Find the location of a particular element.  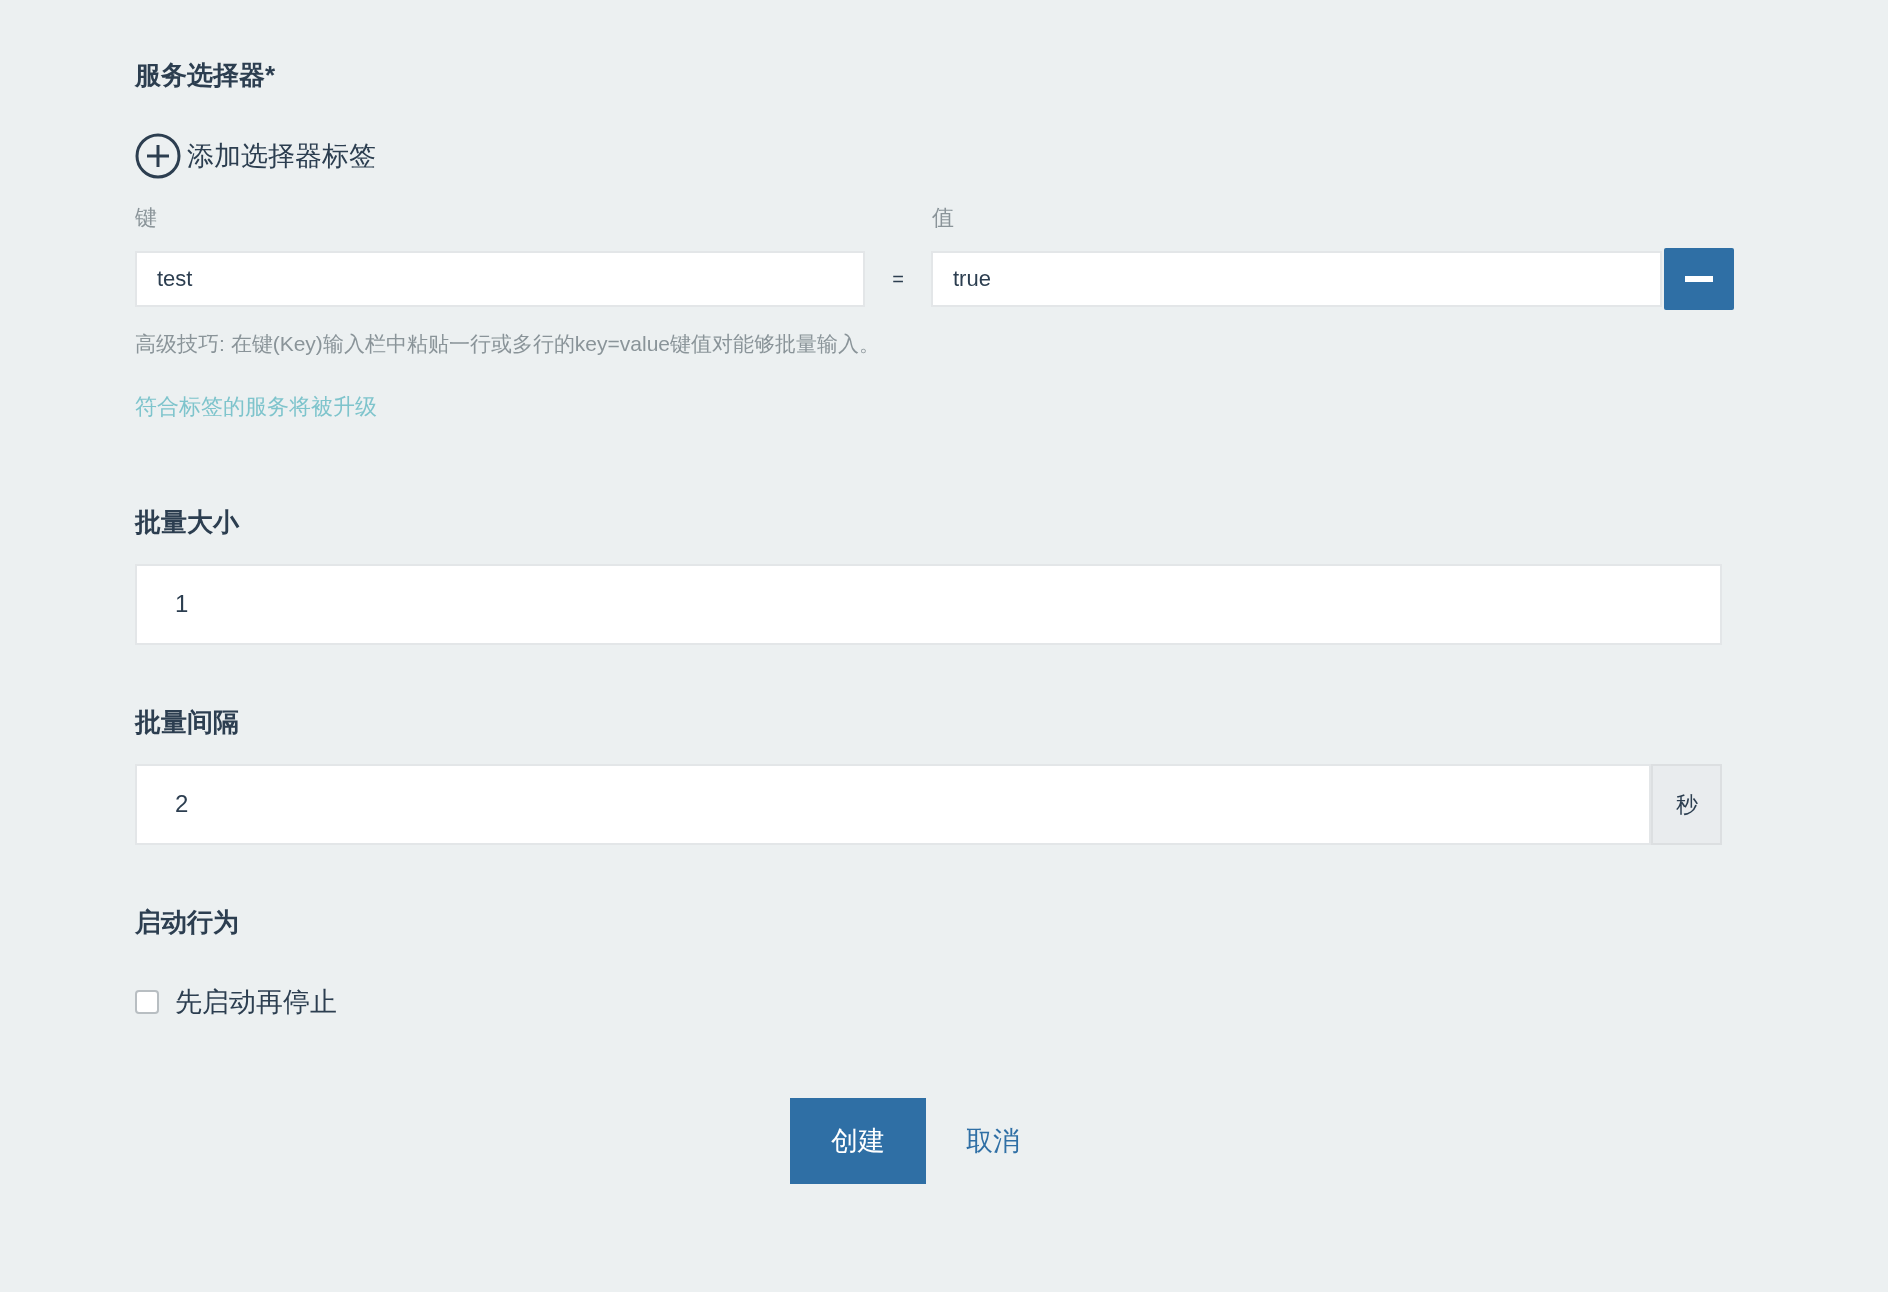

hint-text: 高级技巧: 在键(Key)输入栏中粘贴一行或多行的key=value键值对能够批量输入。 is located at coordinates (508, 344).